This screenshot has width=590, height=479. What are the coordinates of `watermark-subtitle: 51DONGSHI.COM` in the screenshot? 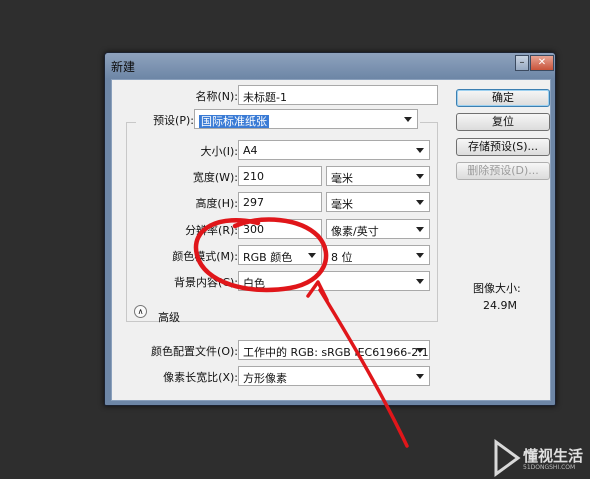 It's located at (549, 467).